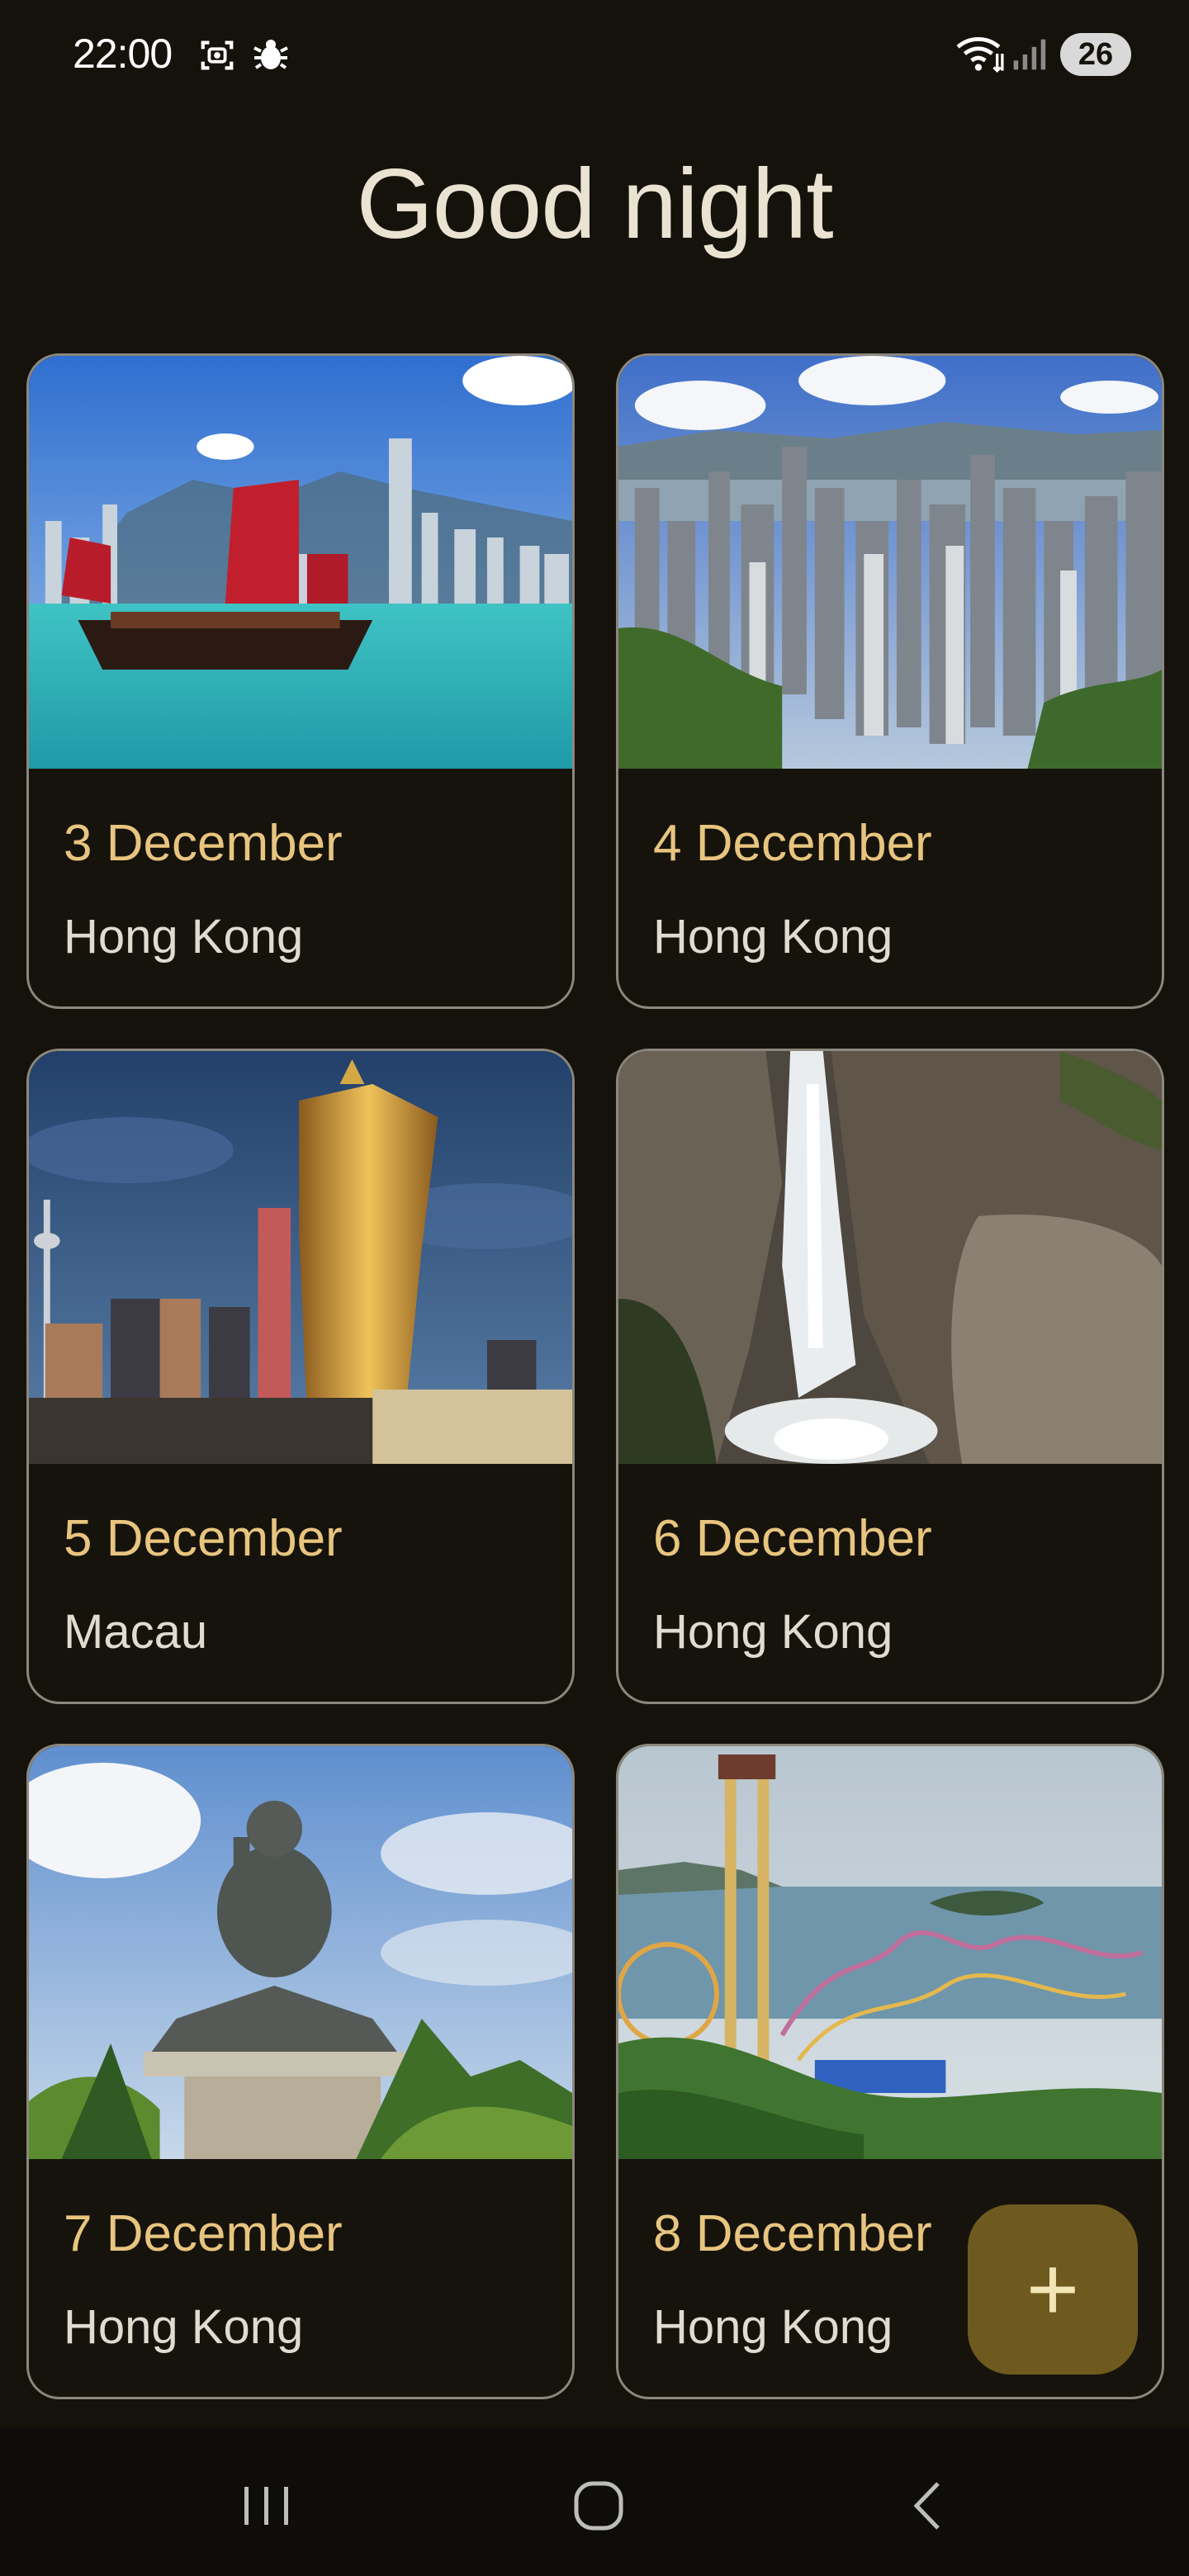 Image resolution: width=1189 pixels, height=2576 pixels. I want to click on day-card: 5 December Macau, so click(300, 1376).